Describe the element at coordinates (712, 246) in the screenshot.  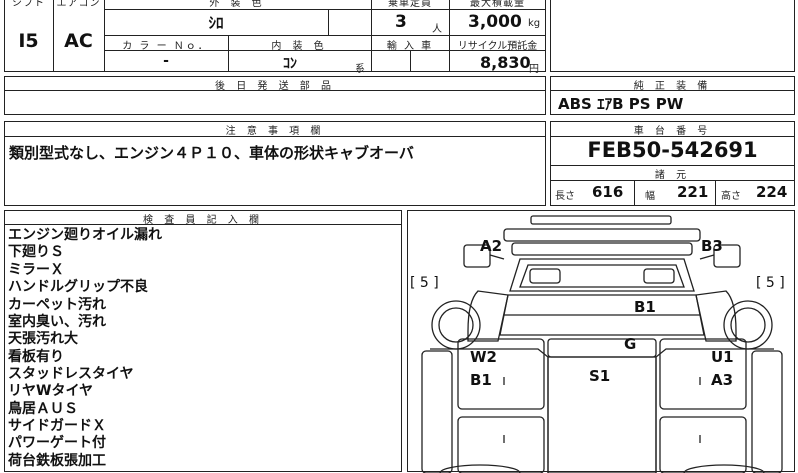
I see `damage-mark-b3: B3` at that location.